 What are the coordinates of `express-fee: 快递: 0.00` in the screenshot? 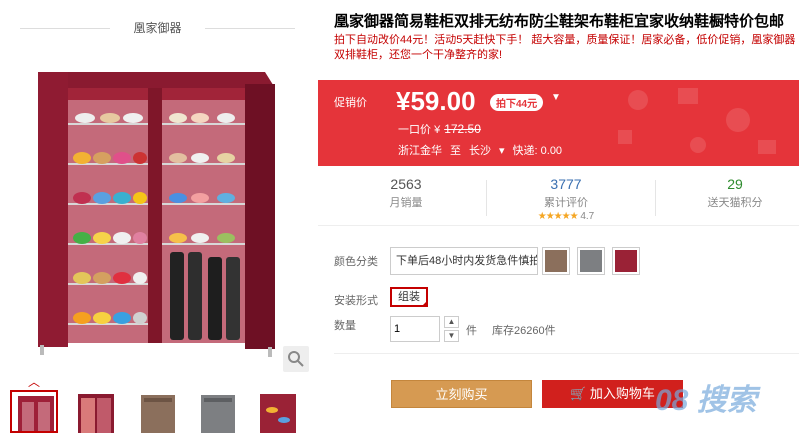 It's located at (537, 151).